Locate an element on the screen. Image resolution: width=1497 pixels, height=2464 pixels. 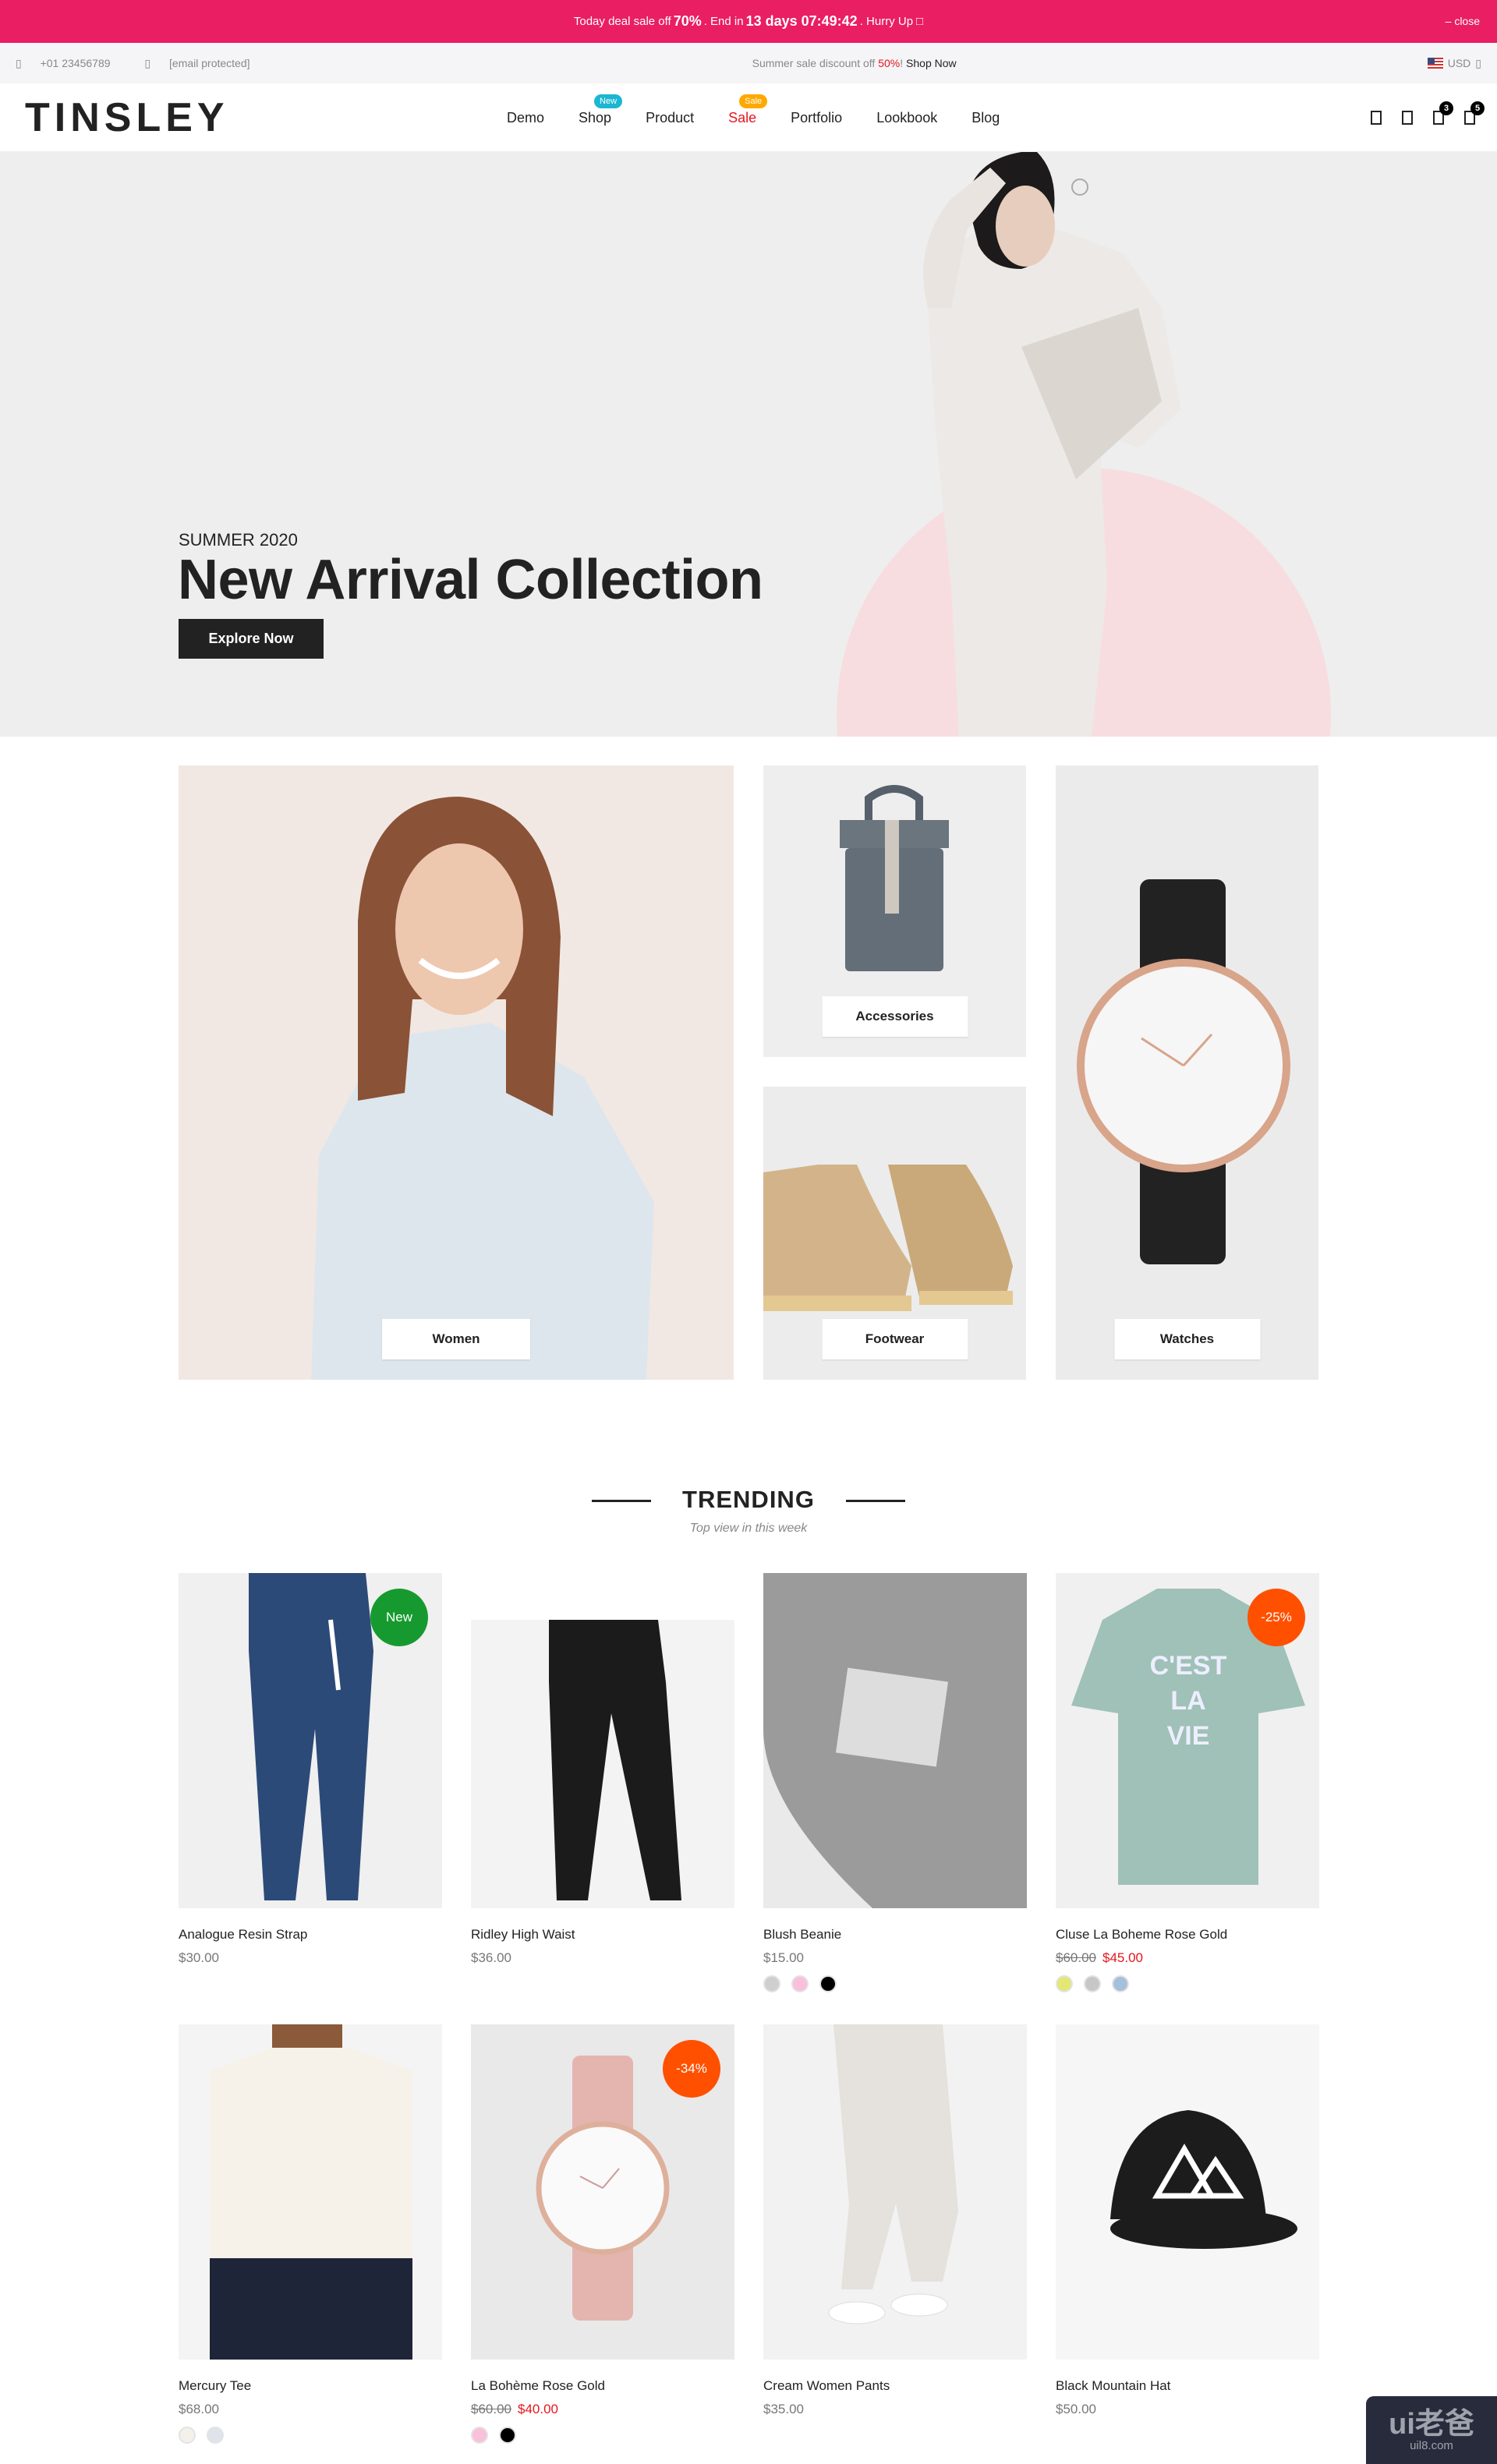
nav-label: Blog is located at coordinates (985, 117).